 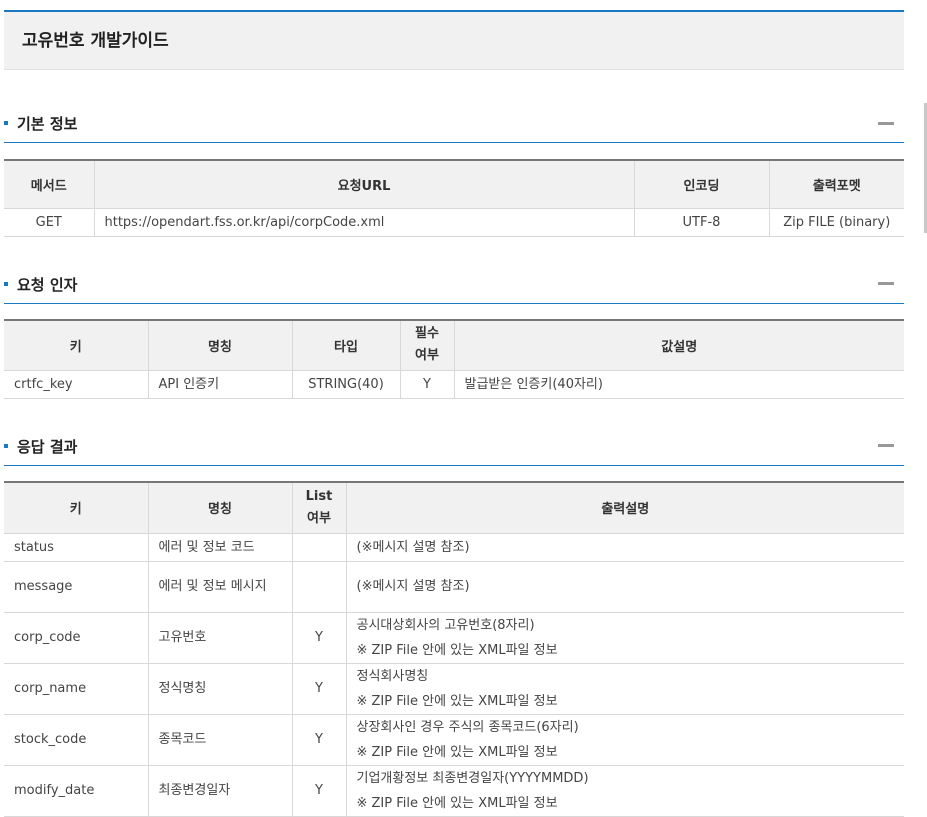 I want to click on cell-name: 에러 및 정보 코드, so click(x=220, y=547).